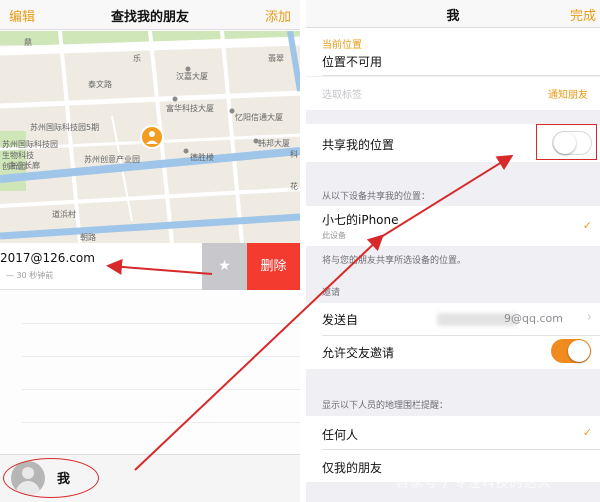 The width and height of the screenshot is (600, 502). Describe the element at coordinates (149, 17) in the screenshot. I see `page-title: 查找我的朋友` at that location.